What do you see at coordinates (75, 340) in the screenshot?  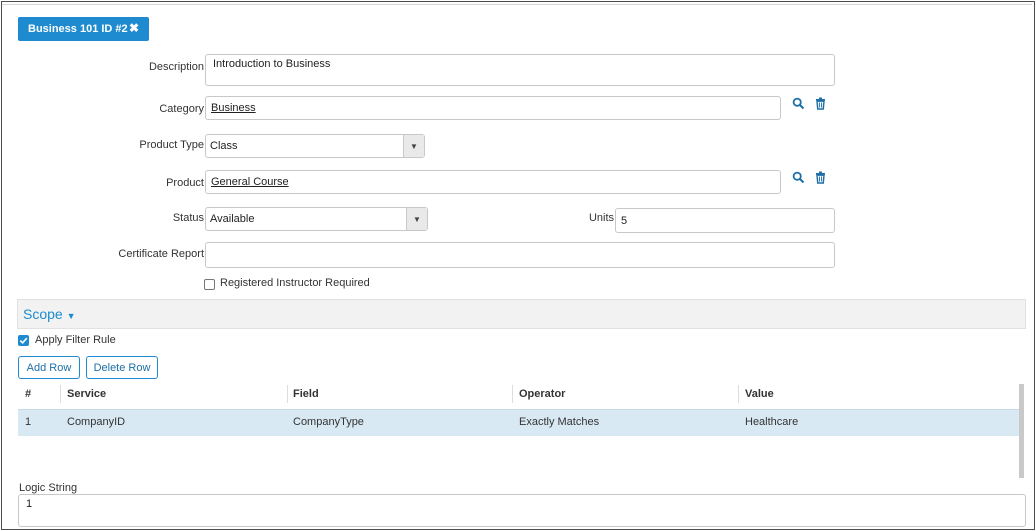 I see `apply-filter-label: Apply Filter Rule` at bounding box center [75, 340].